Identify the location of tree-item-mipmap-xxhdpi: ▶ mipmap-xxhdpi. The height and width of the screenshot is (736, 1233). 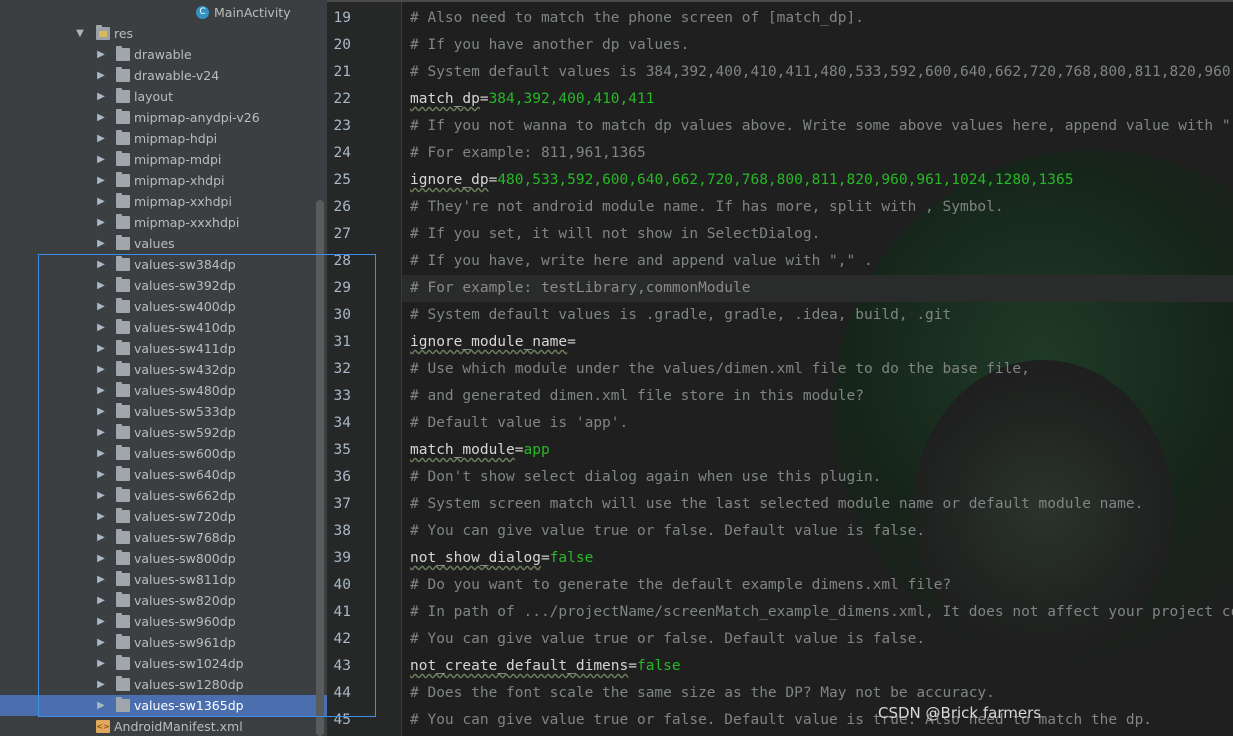
(163, 201).